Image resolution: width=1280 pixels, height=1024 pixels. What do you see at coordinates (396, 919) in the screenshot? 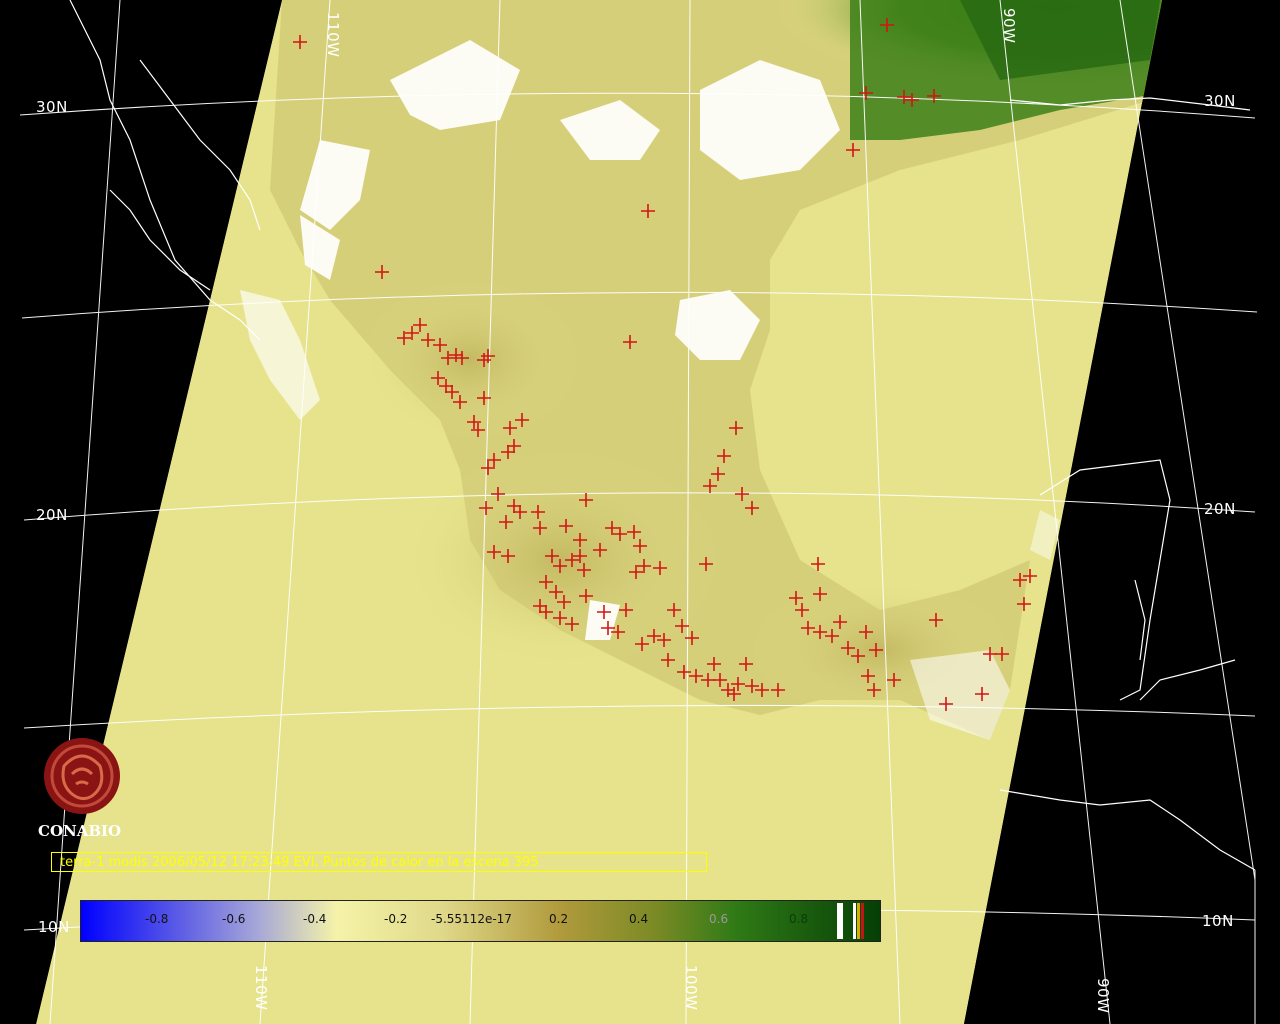
I see `colorbar-tick: -0.2` at bounding box center [396, 919].